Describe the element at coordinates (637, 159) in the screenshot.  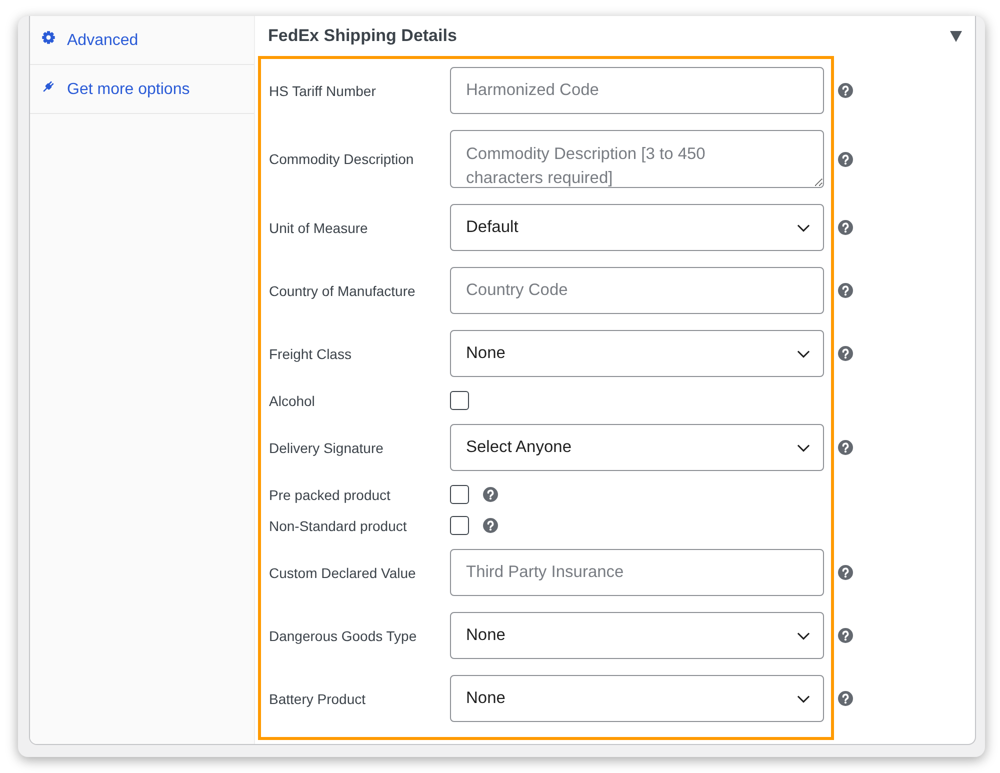
I see `textarea-field: Commodity Description [3 to 450 characters required]` at that location.